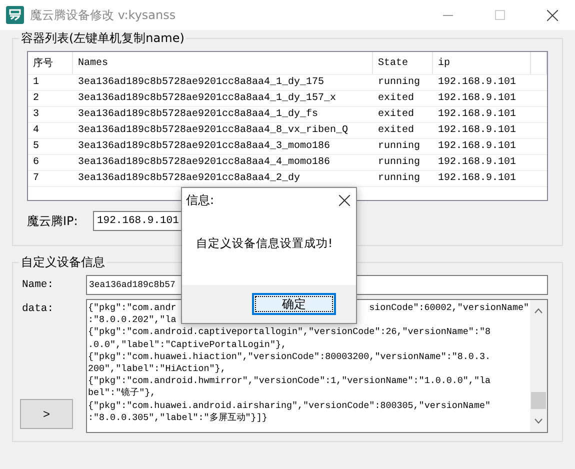  I want to click on column-header: ip, so click(482, 63).